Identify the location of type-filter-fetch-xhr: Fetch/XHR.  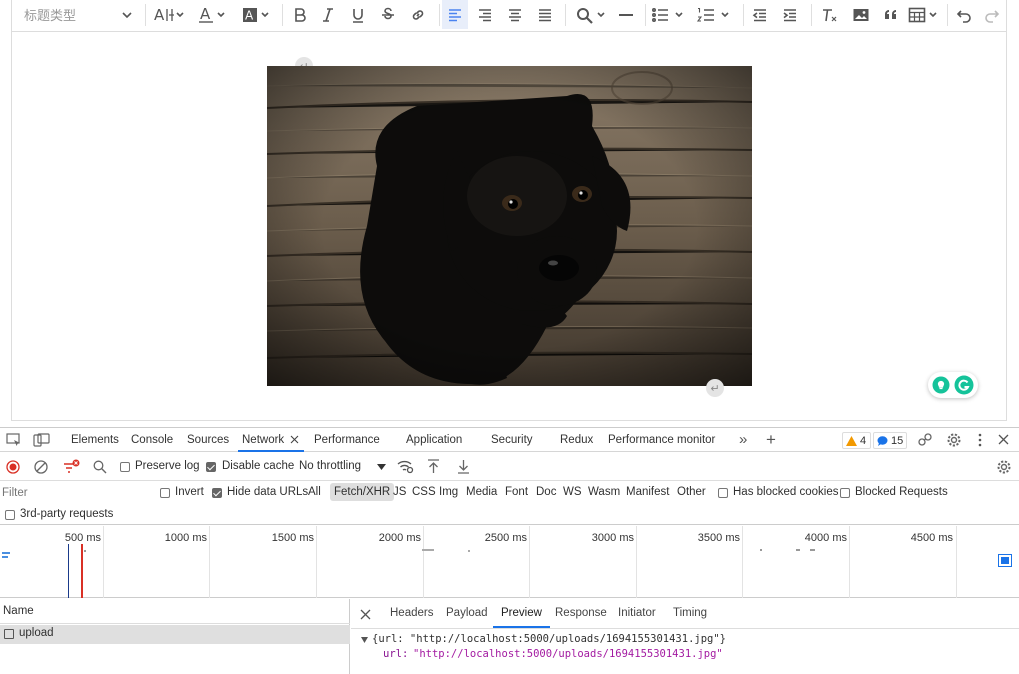
(362, 492).